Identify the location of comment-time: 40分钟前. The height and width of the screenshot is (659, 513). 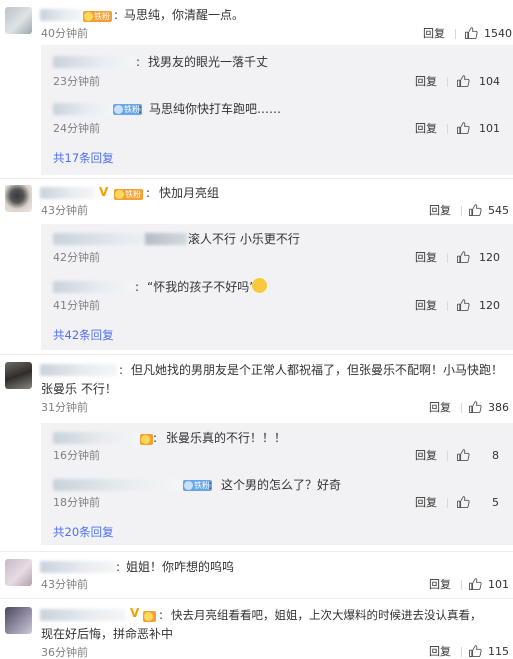
(64, 33).